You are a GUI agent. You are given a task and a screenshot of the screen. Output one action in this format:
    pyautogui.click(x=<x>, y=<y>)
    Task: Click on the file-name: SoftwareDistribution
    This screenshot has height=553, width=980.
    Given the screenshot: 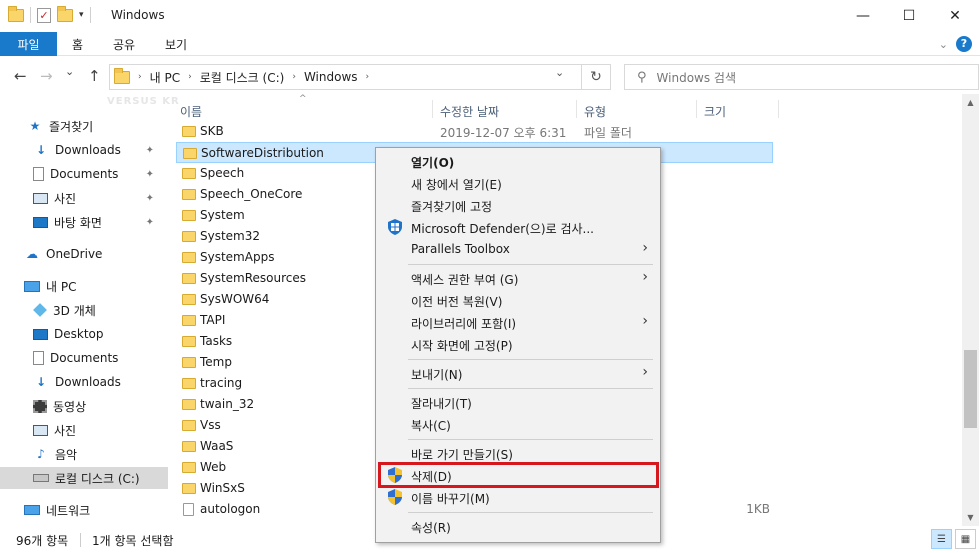 What is the action you would take?
    pyautogui.click(x=262, y=153)
    